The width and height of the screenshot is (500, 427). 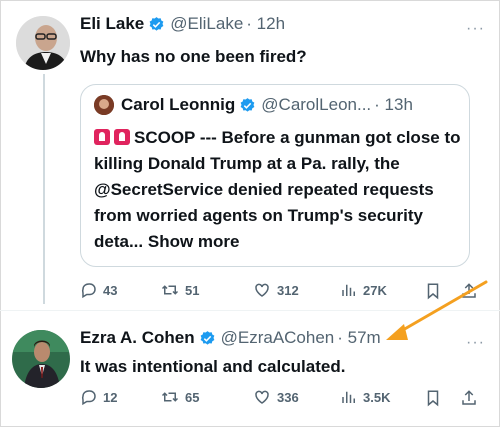 I want to click on repost-count: 65, so click(x=192, y=397).